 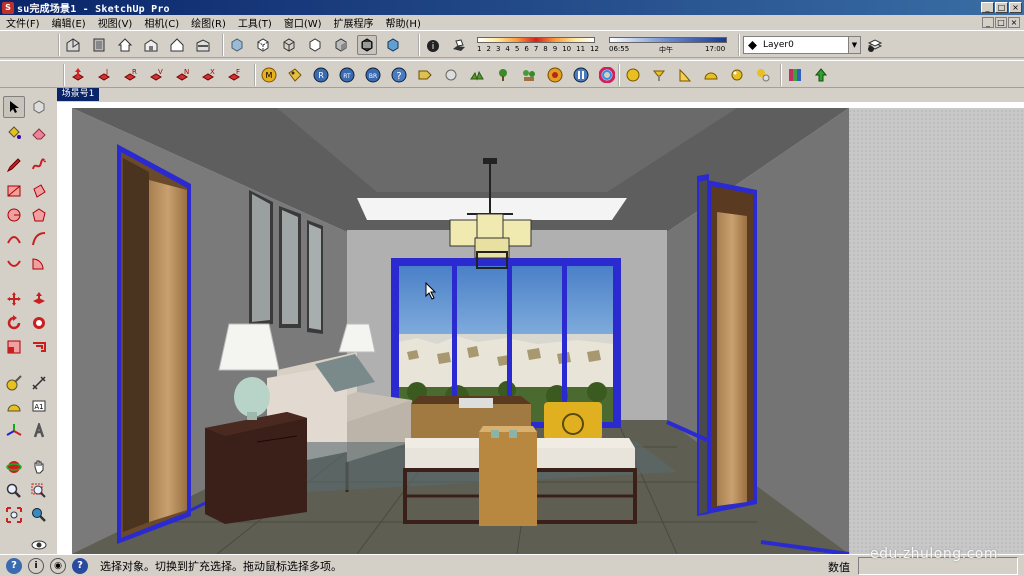 I want to click on zoom-tool-button, so click(x=14, y=491).